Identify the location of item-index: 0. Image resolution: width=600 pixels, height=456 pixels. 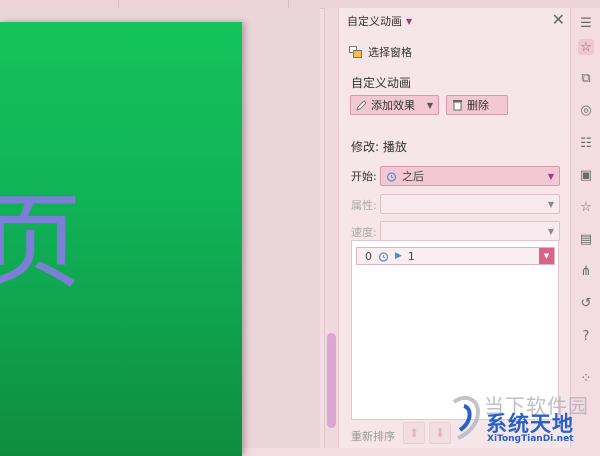
(368, 256).